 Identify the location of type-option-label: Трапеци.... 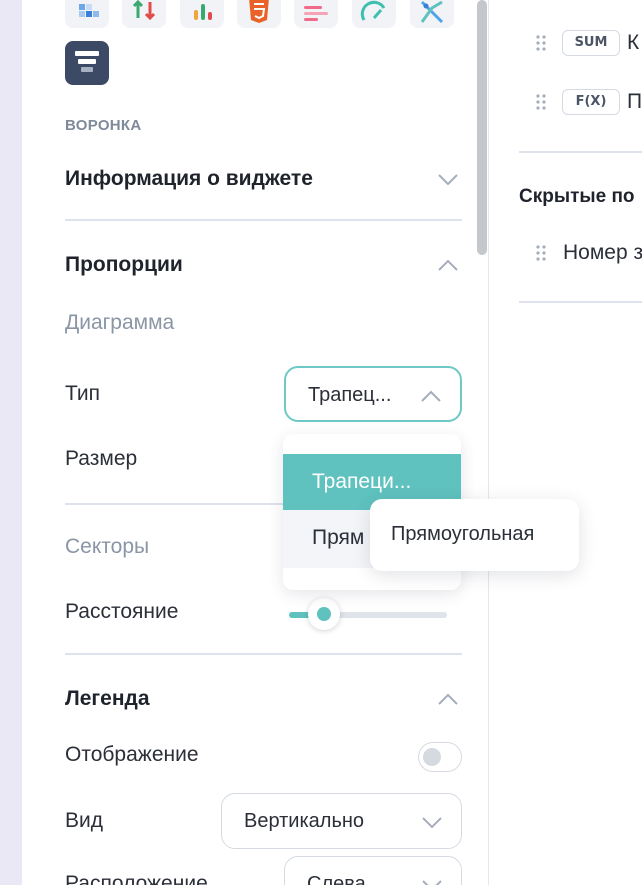
(362, 481).